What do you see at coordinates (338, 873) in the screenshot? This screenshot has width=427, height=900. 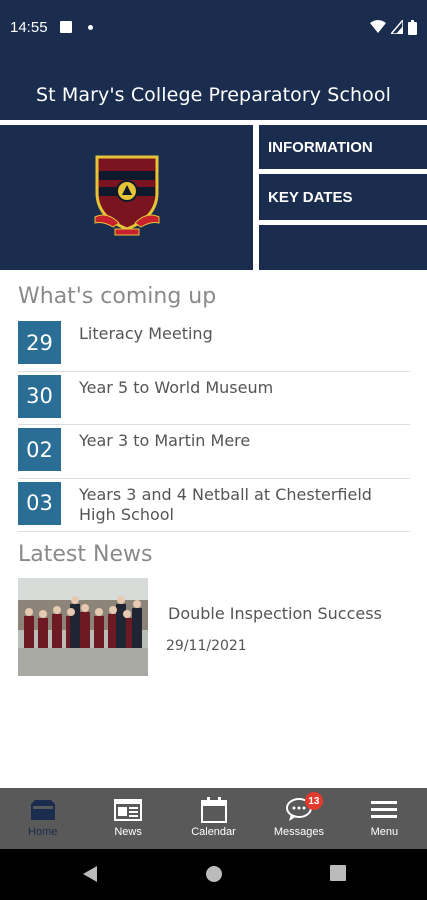 I see `recents-icon` at bounding box center [338, 873].